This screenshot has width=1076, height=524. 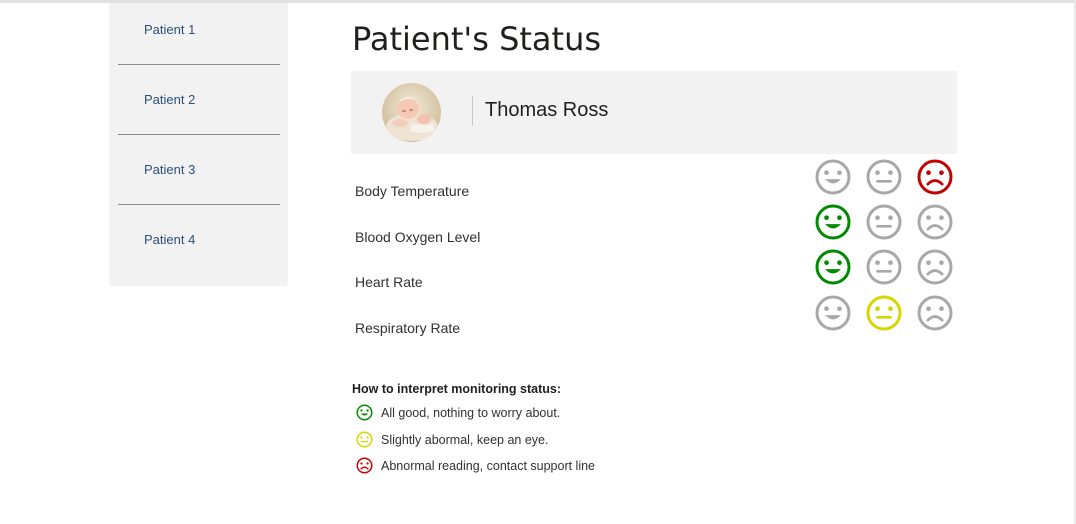 What do you see at coordinates (457, 389) in the screenshot?
I see `legend-title: How to interpret monitoring status:` at bounding box center [457, 389].